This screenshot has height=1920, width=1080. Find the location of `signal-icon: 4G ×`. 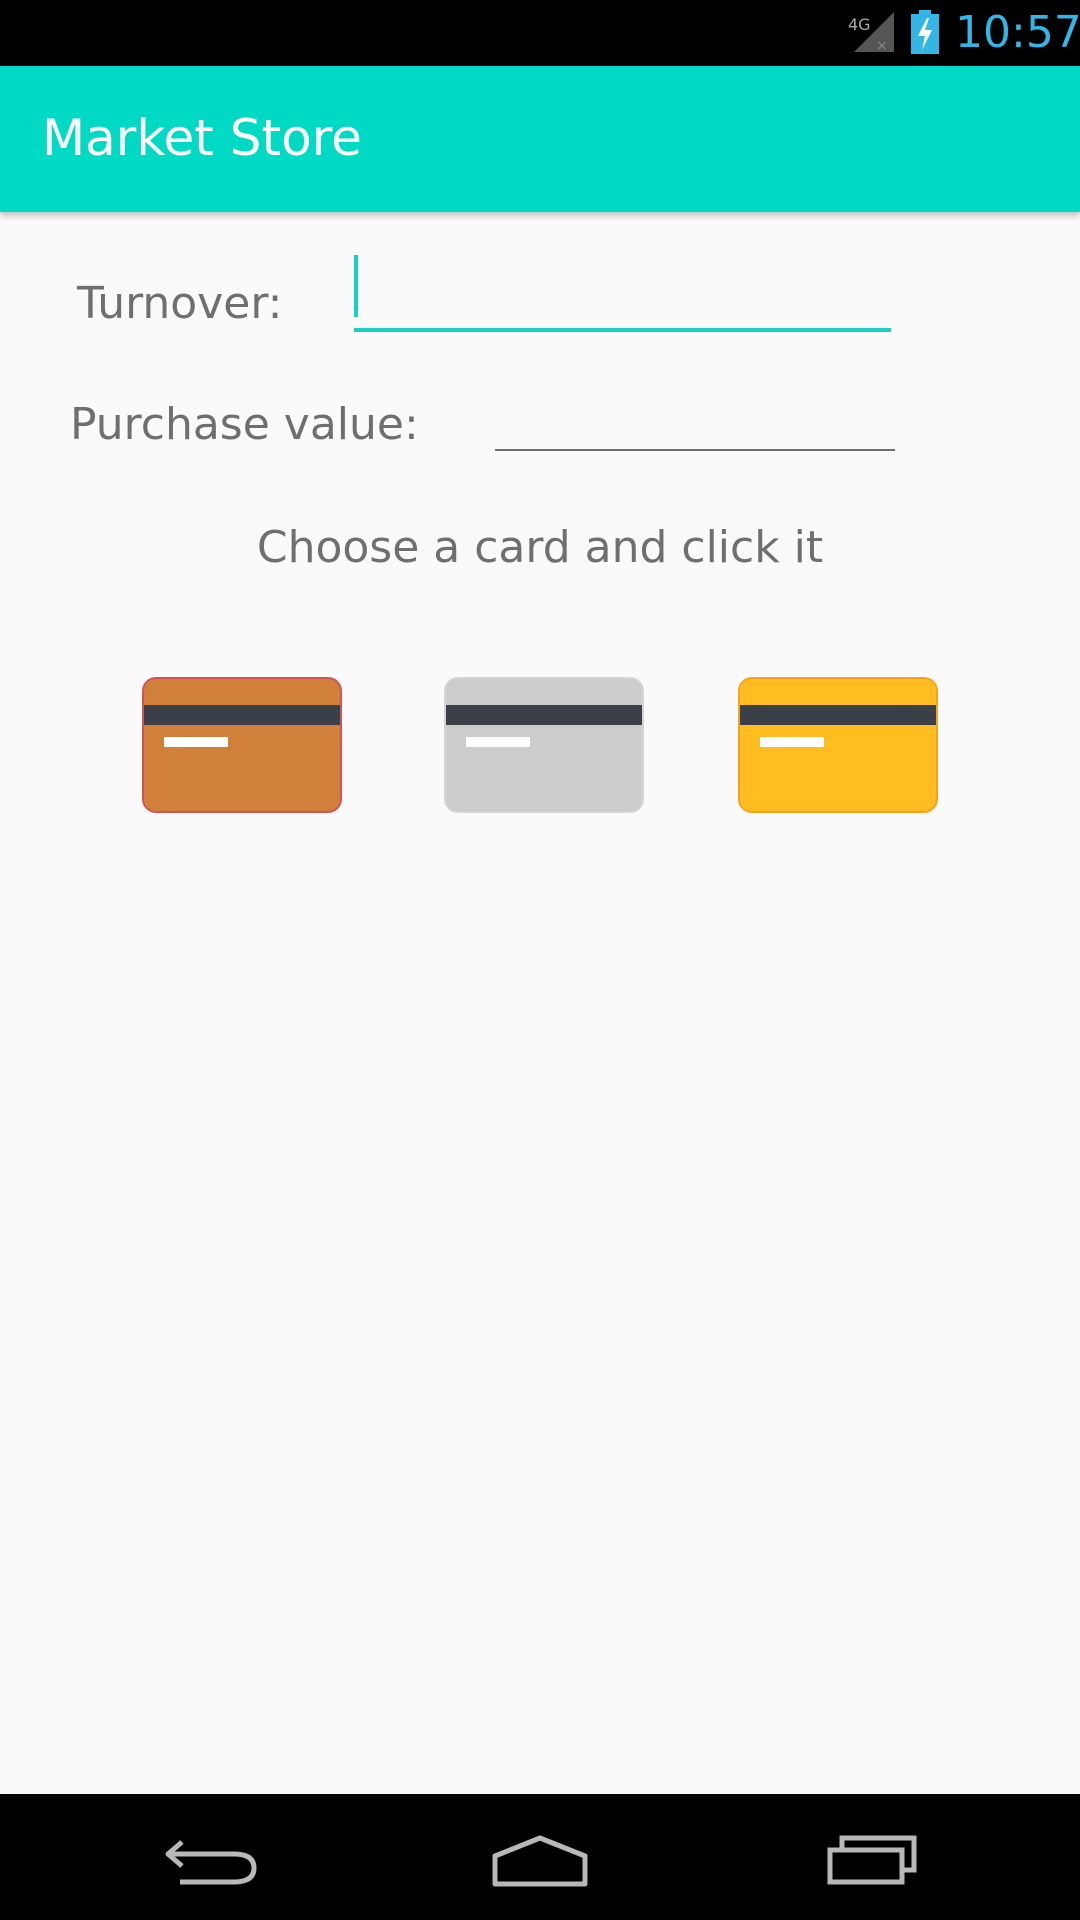

signal-icon: 4G × is located at coordinates (871, 33).